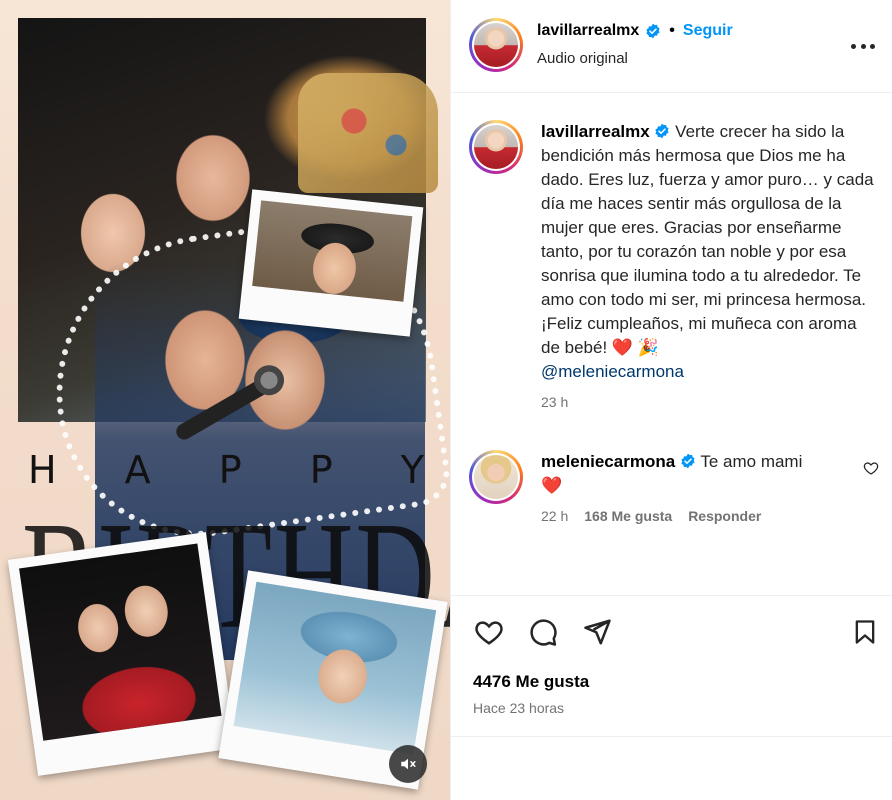  What do you see at coordinates (368, 133) in the screenshot?
I see `chair-decor` at bounding box center [368, 133].